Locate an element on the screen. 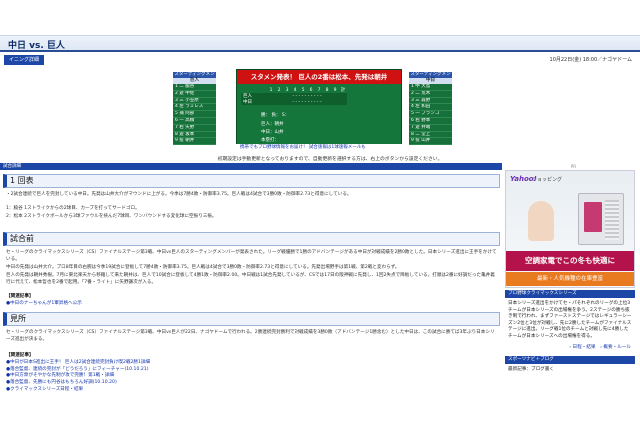 The width and height of the screenshot is (640, 426). player-row: 4 左 和田 is located at coordinates (430, 108).